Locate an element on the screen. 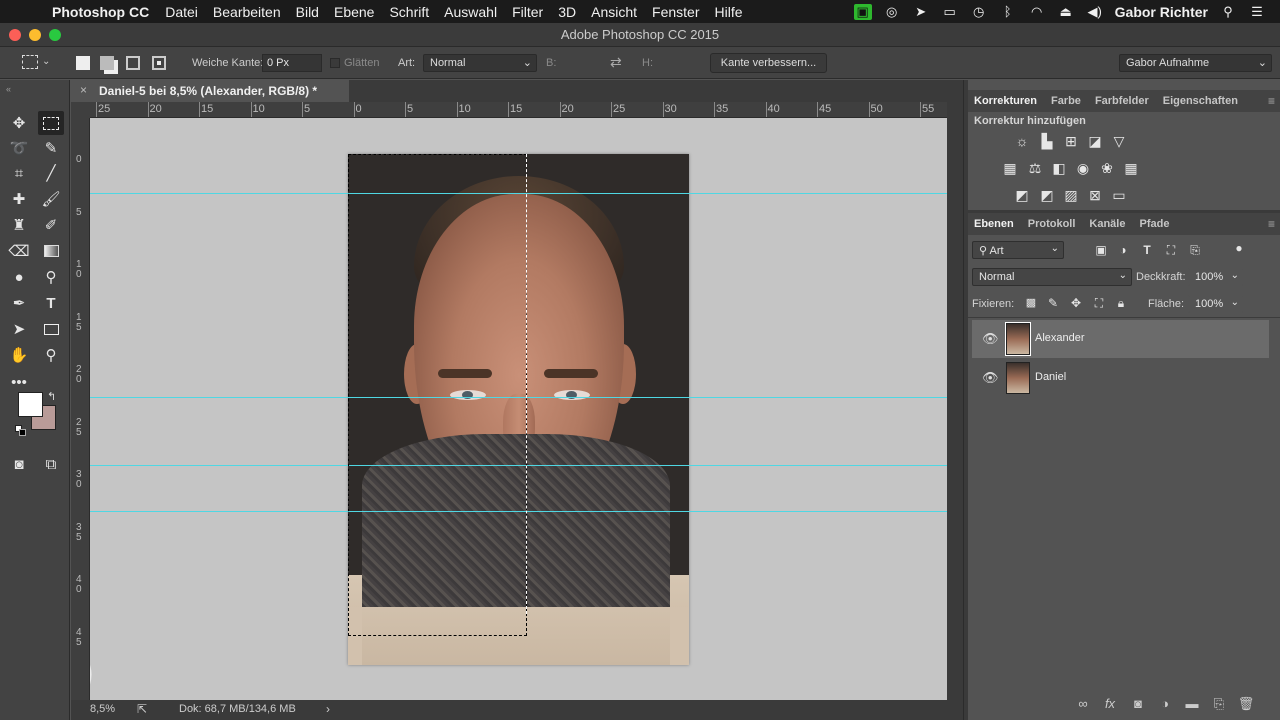 Image resolution: width=1280 pixels, height=720 pixels. tab-korrekturen: Korrekturen is located at coordinates (1005, 101).